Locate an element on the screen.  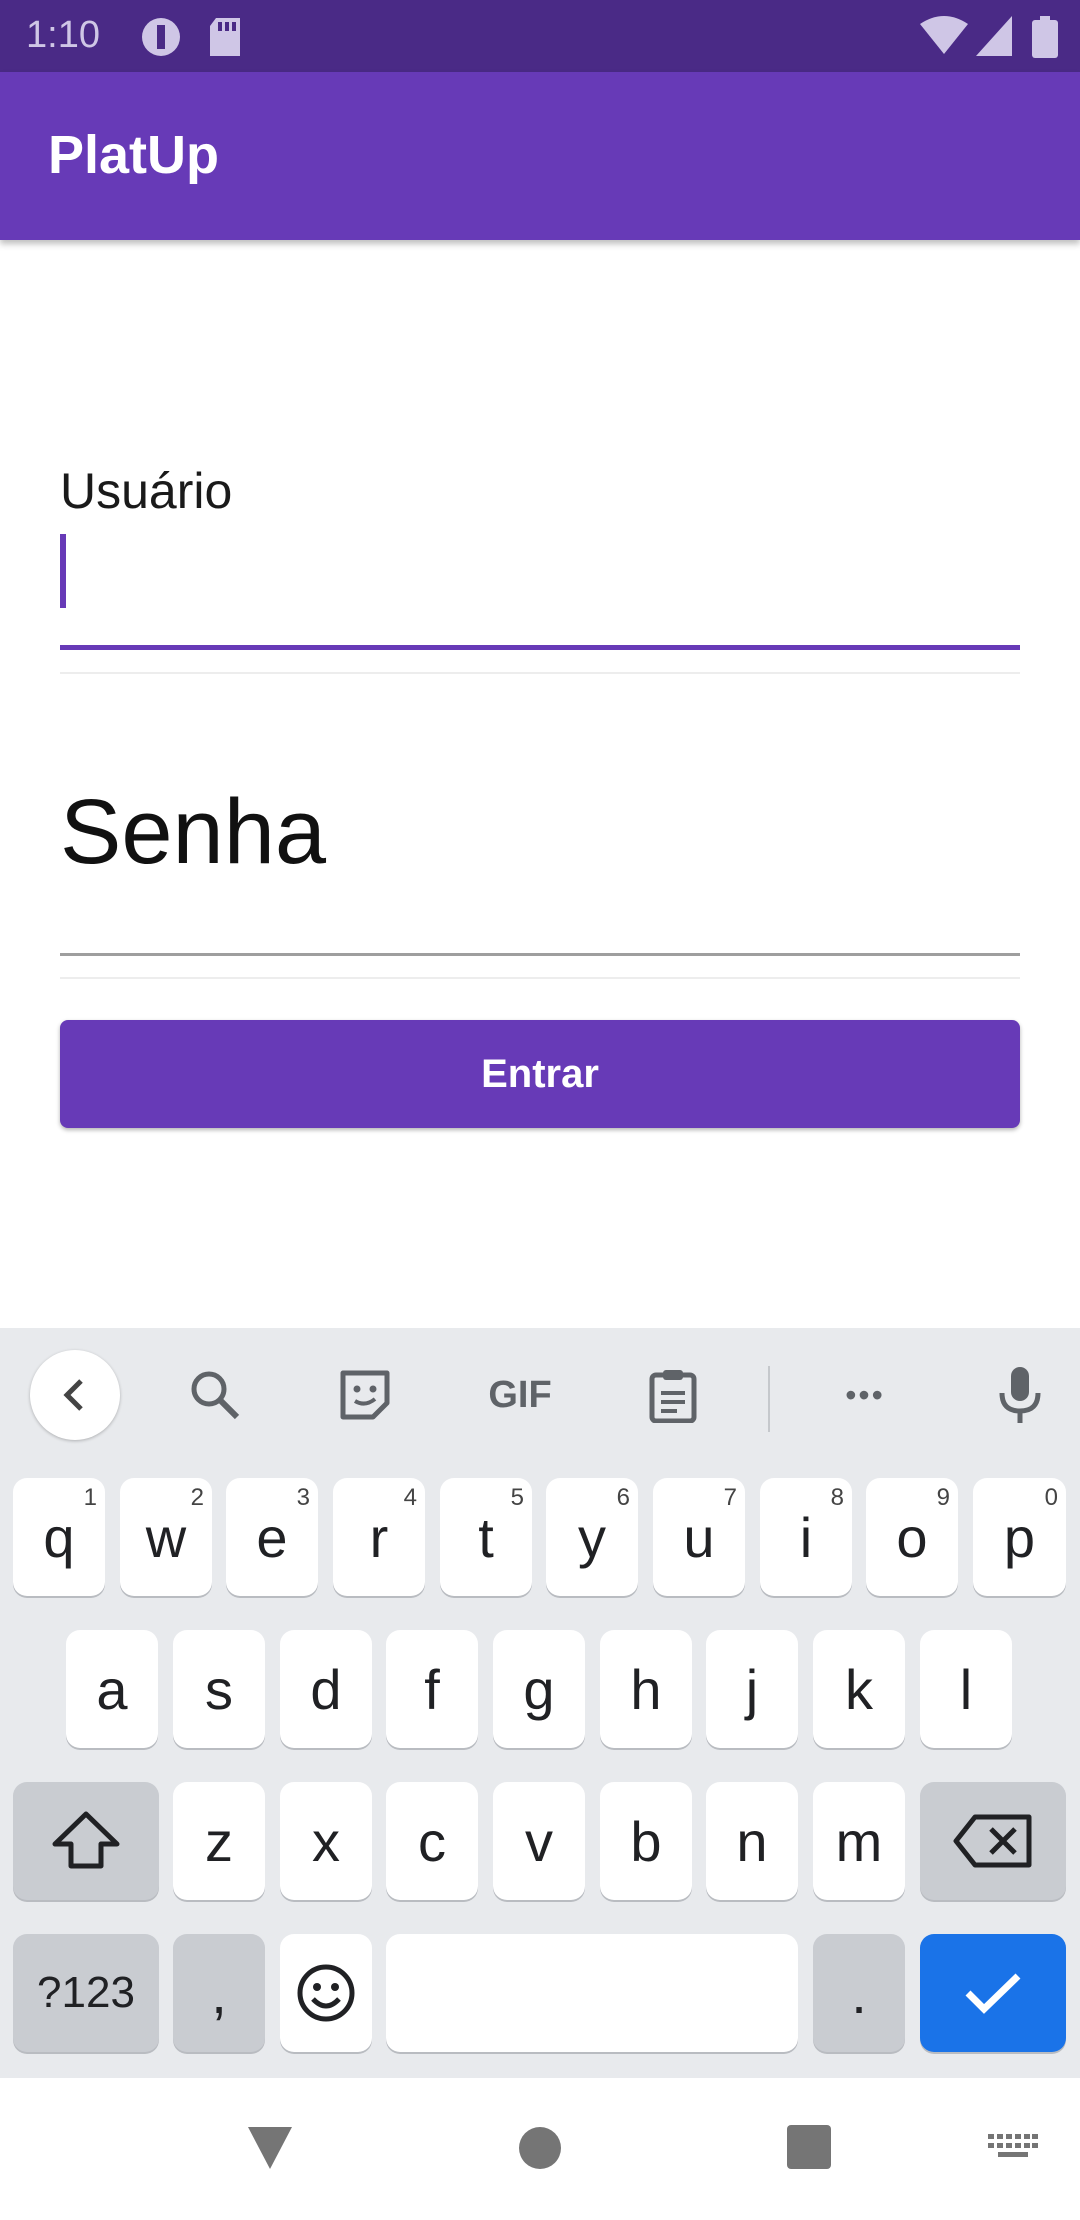
keyboard-switch-icon is located at coordinates (1013, 2151).